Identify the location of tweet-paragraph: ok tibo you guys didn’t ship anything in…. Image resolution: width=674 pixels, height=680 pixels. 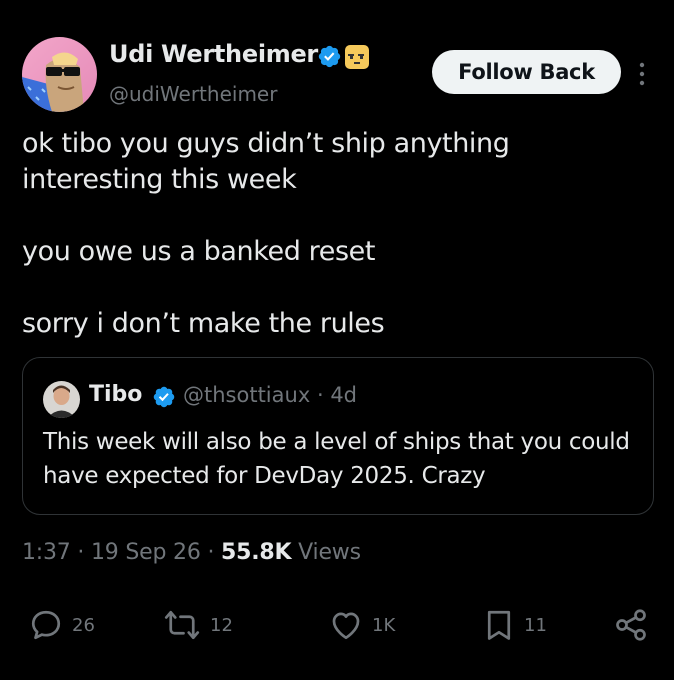
(266, 161).